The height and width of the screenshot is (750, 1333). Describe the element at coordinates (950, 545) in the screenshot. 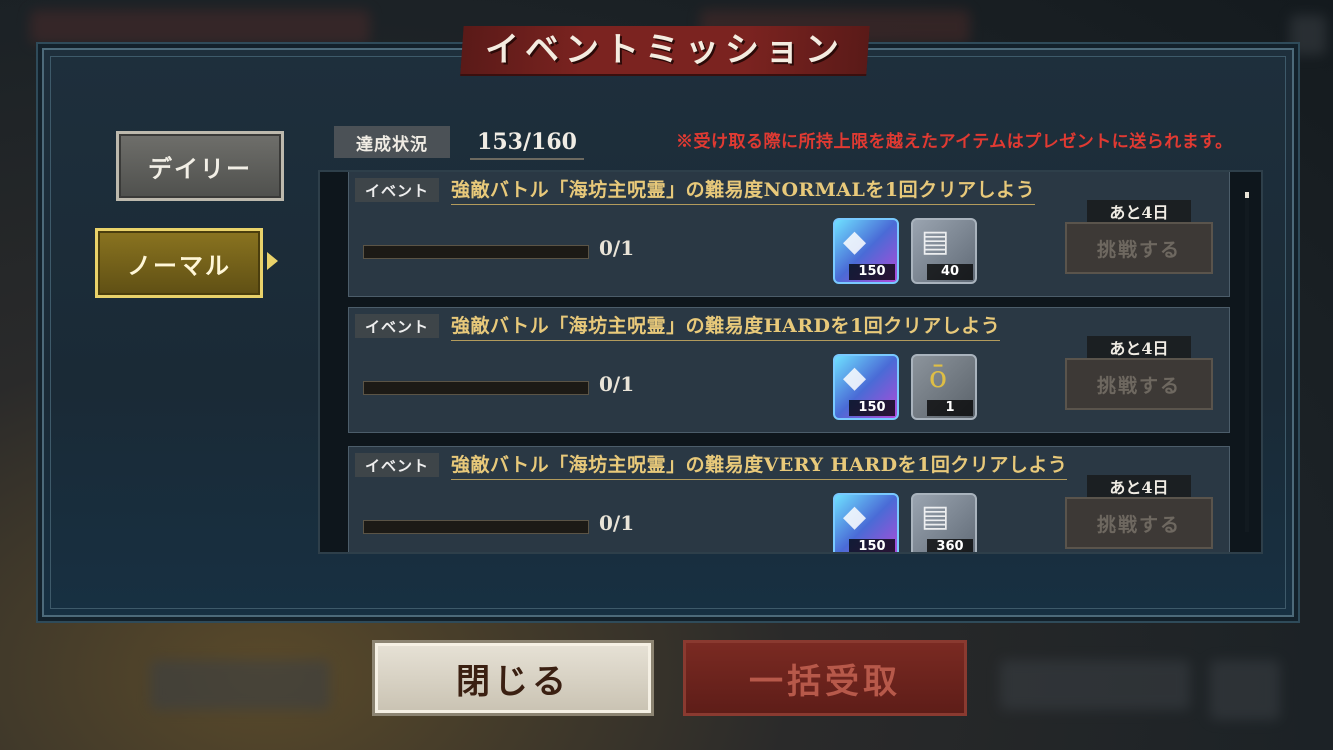

I see `reward-quantity: 360` at that location.